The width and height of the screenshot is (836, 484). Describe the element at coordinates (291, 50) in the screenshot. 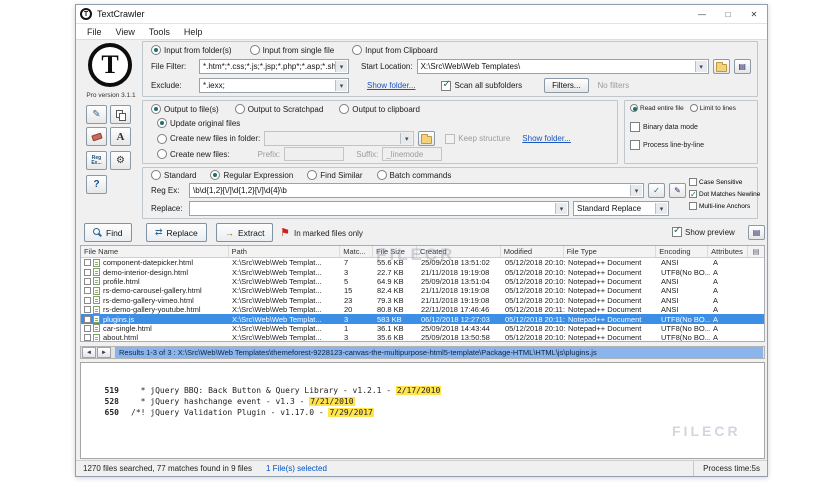

I see `radio-input-from-single-file: Input from single file` at that location.